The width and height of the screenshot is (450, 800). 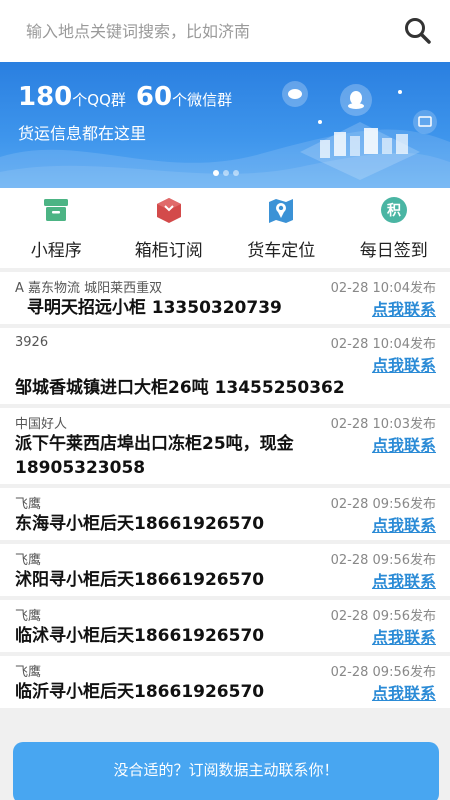 I want to click on list-item: 飞鹰 02-28 09:56发布 沭阳寻小柜后天18661926570 点我联系, so click(x=225, y=570).